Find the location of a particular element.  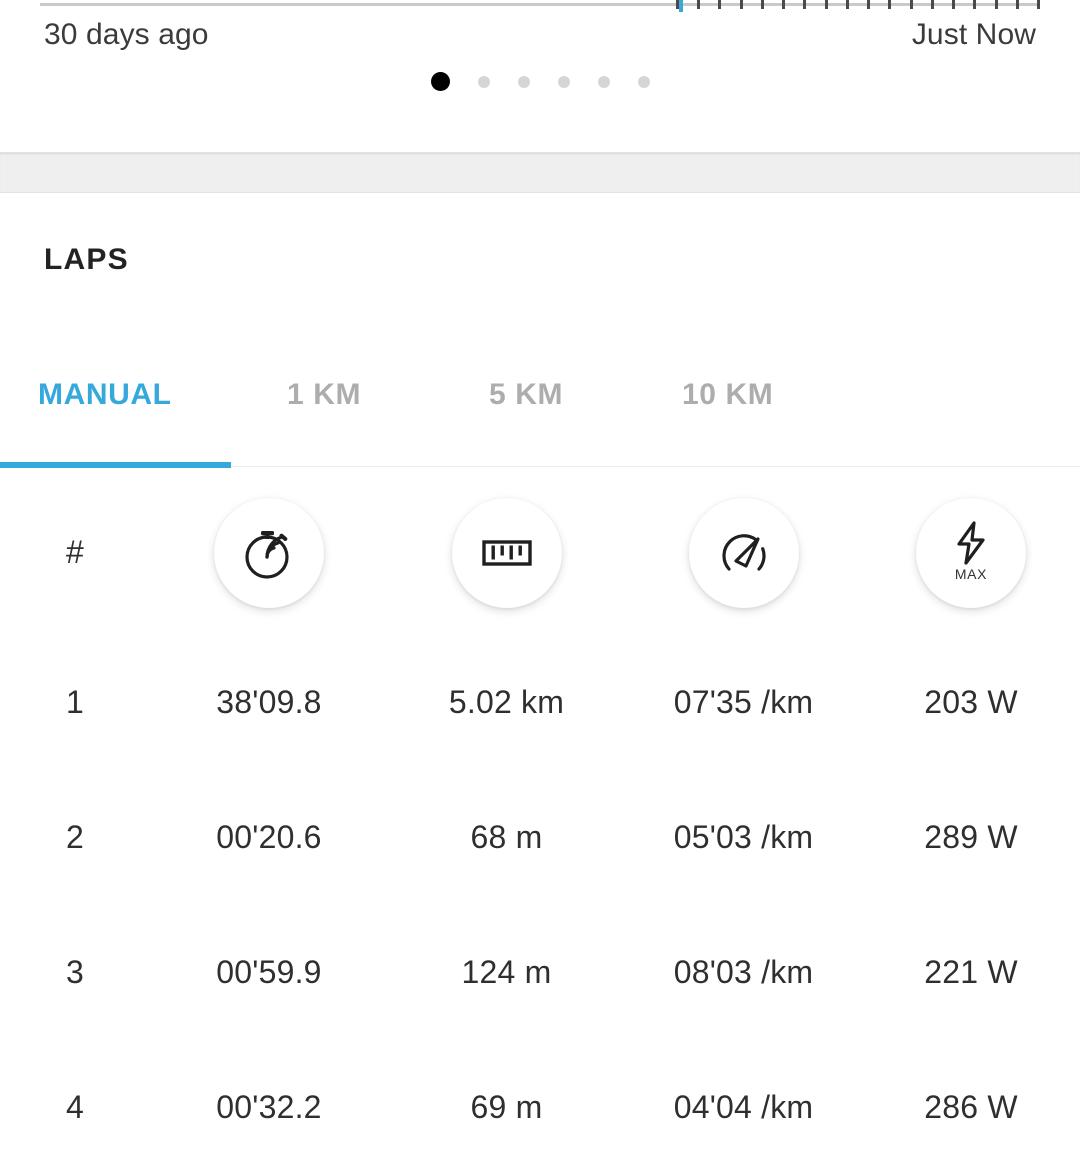

tab-10km: 10 KM is located at coordinates (727, 395).